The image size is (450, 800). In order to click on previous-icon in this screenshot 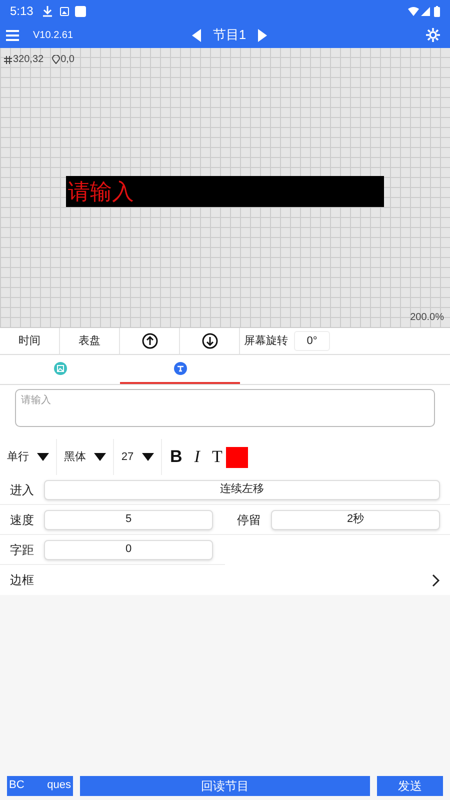, I will do `click(196, 35)`.